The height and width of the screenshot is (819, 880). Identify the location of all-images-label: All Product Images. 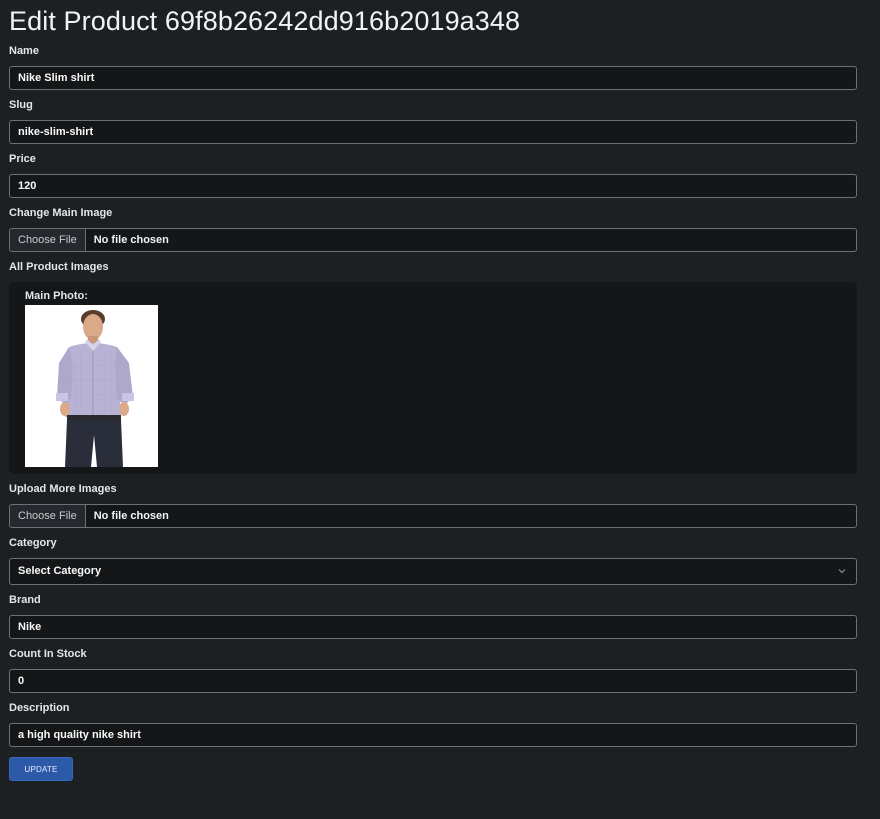
(59, 267).